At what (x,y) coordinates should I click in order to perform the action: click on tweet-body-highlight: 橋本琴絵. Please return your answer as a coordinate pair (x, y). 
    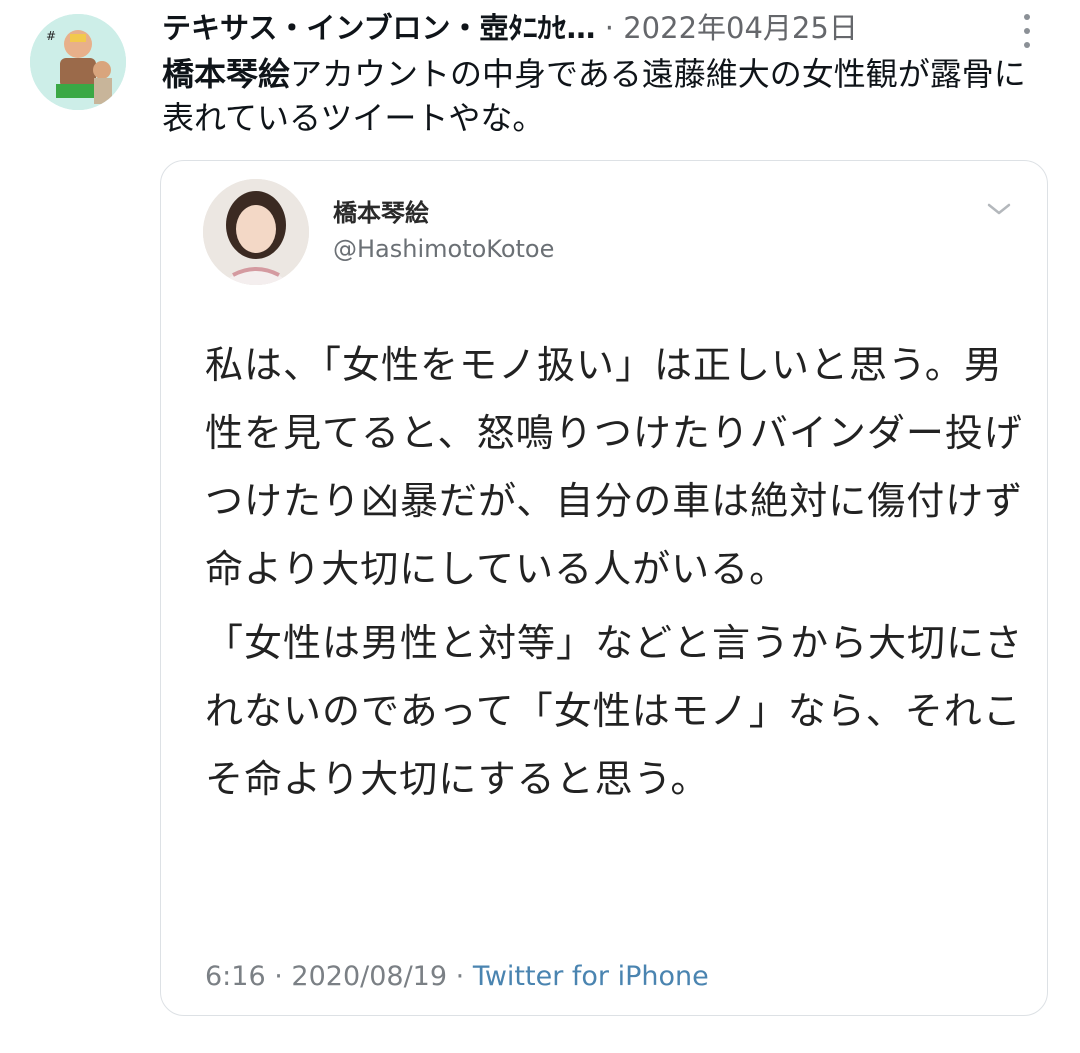
    Looking at the image, I should click on (226, 74).